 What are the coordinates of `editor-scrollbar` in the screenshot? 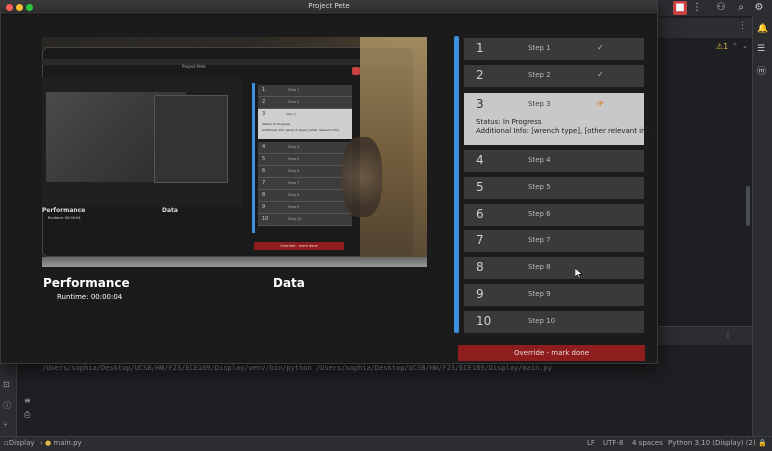 It's located at (748, 206).